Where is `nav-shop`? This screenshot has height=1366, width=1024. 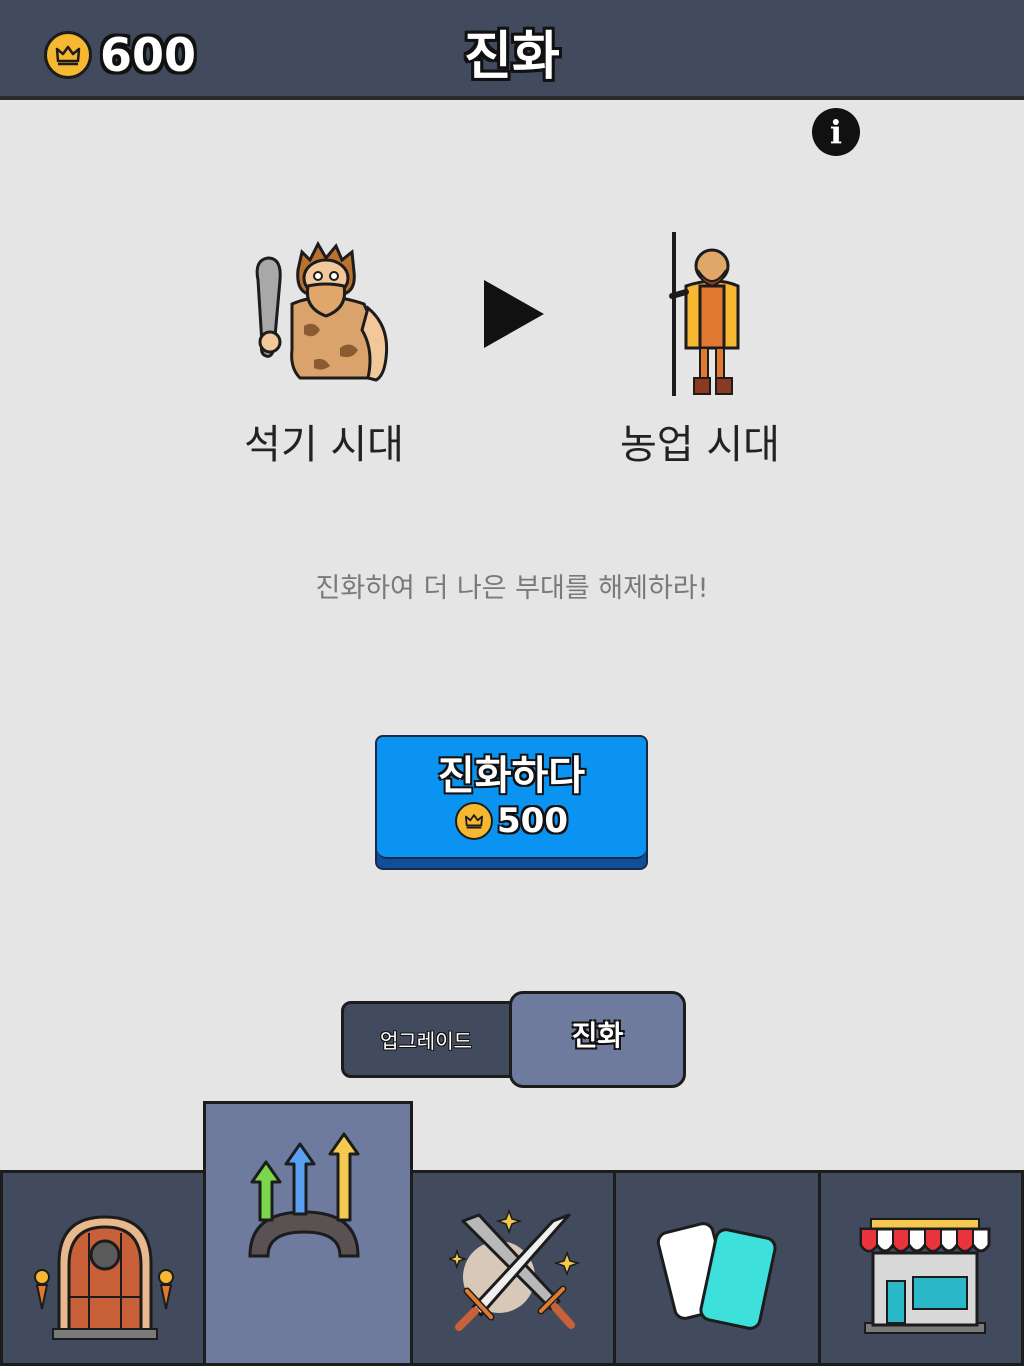 nav-shop is located at coordinates (921, 1268).